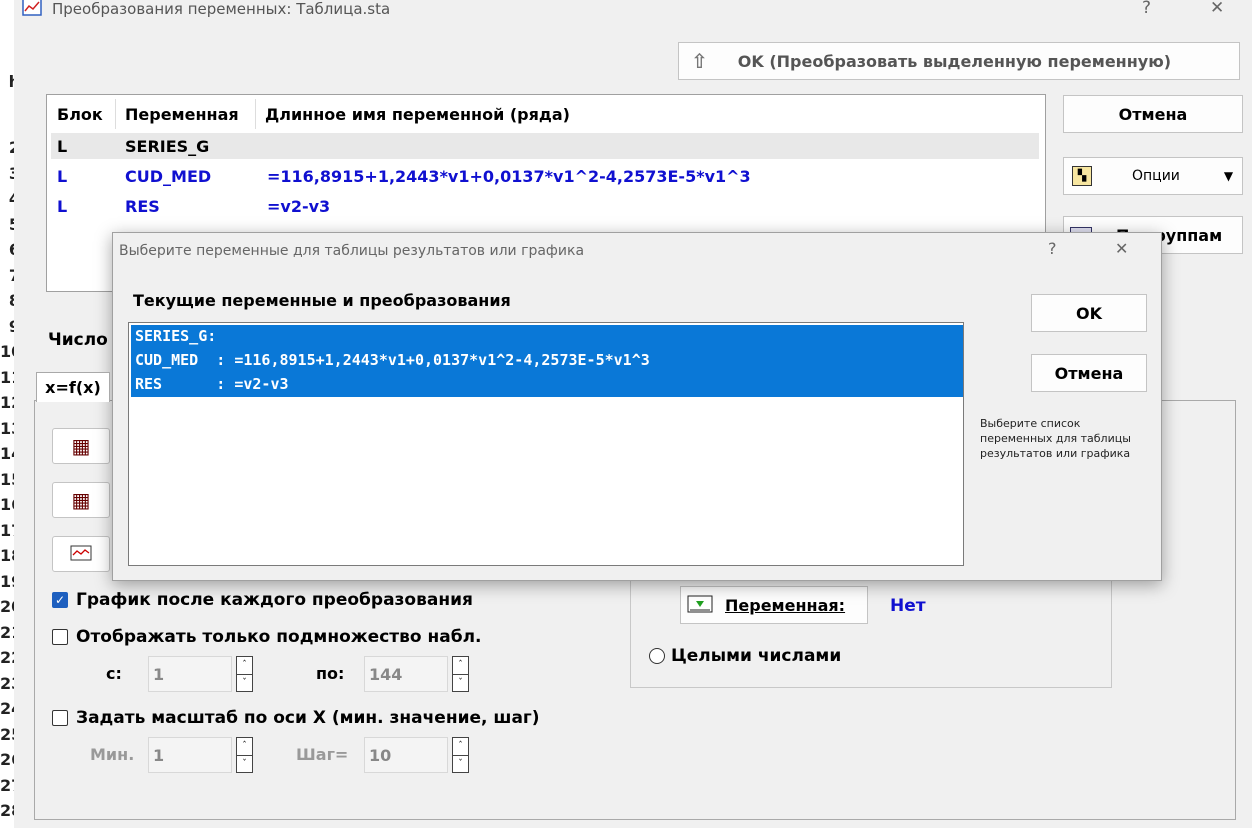  What do you see at coordinates (700, 604) in the screenshot?
I see `chart-down-icon` at bounding box center [700, 604].